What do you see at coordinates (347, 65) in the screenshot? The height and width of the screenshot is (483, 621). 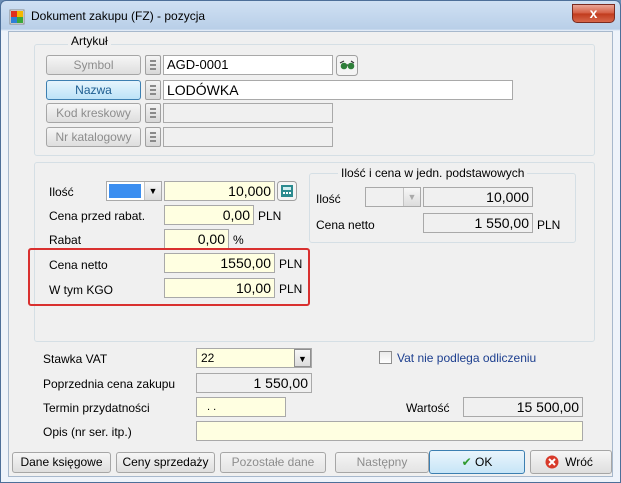 I see `glasses-icon` at bounding box center [347, 65].